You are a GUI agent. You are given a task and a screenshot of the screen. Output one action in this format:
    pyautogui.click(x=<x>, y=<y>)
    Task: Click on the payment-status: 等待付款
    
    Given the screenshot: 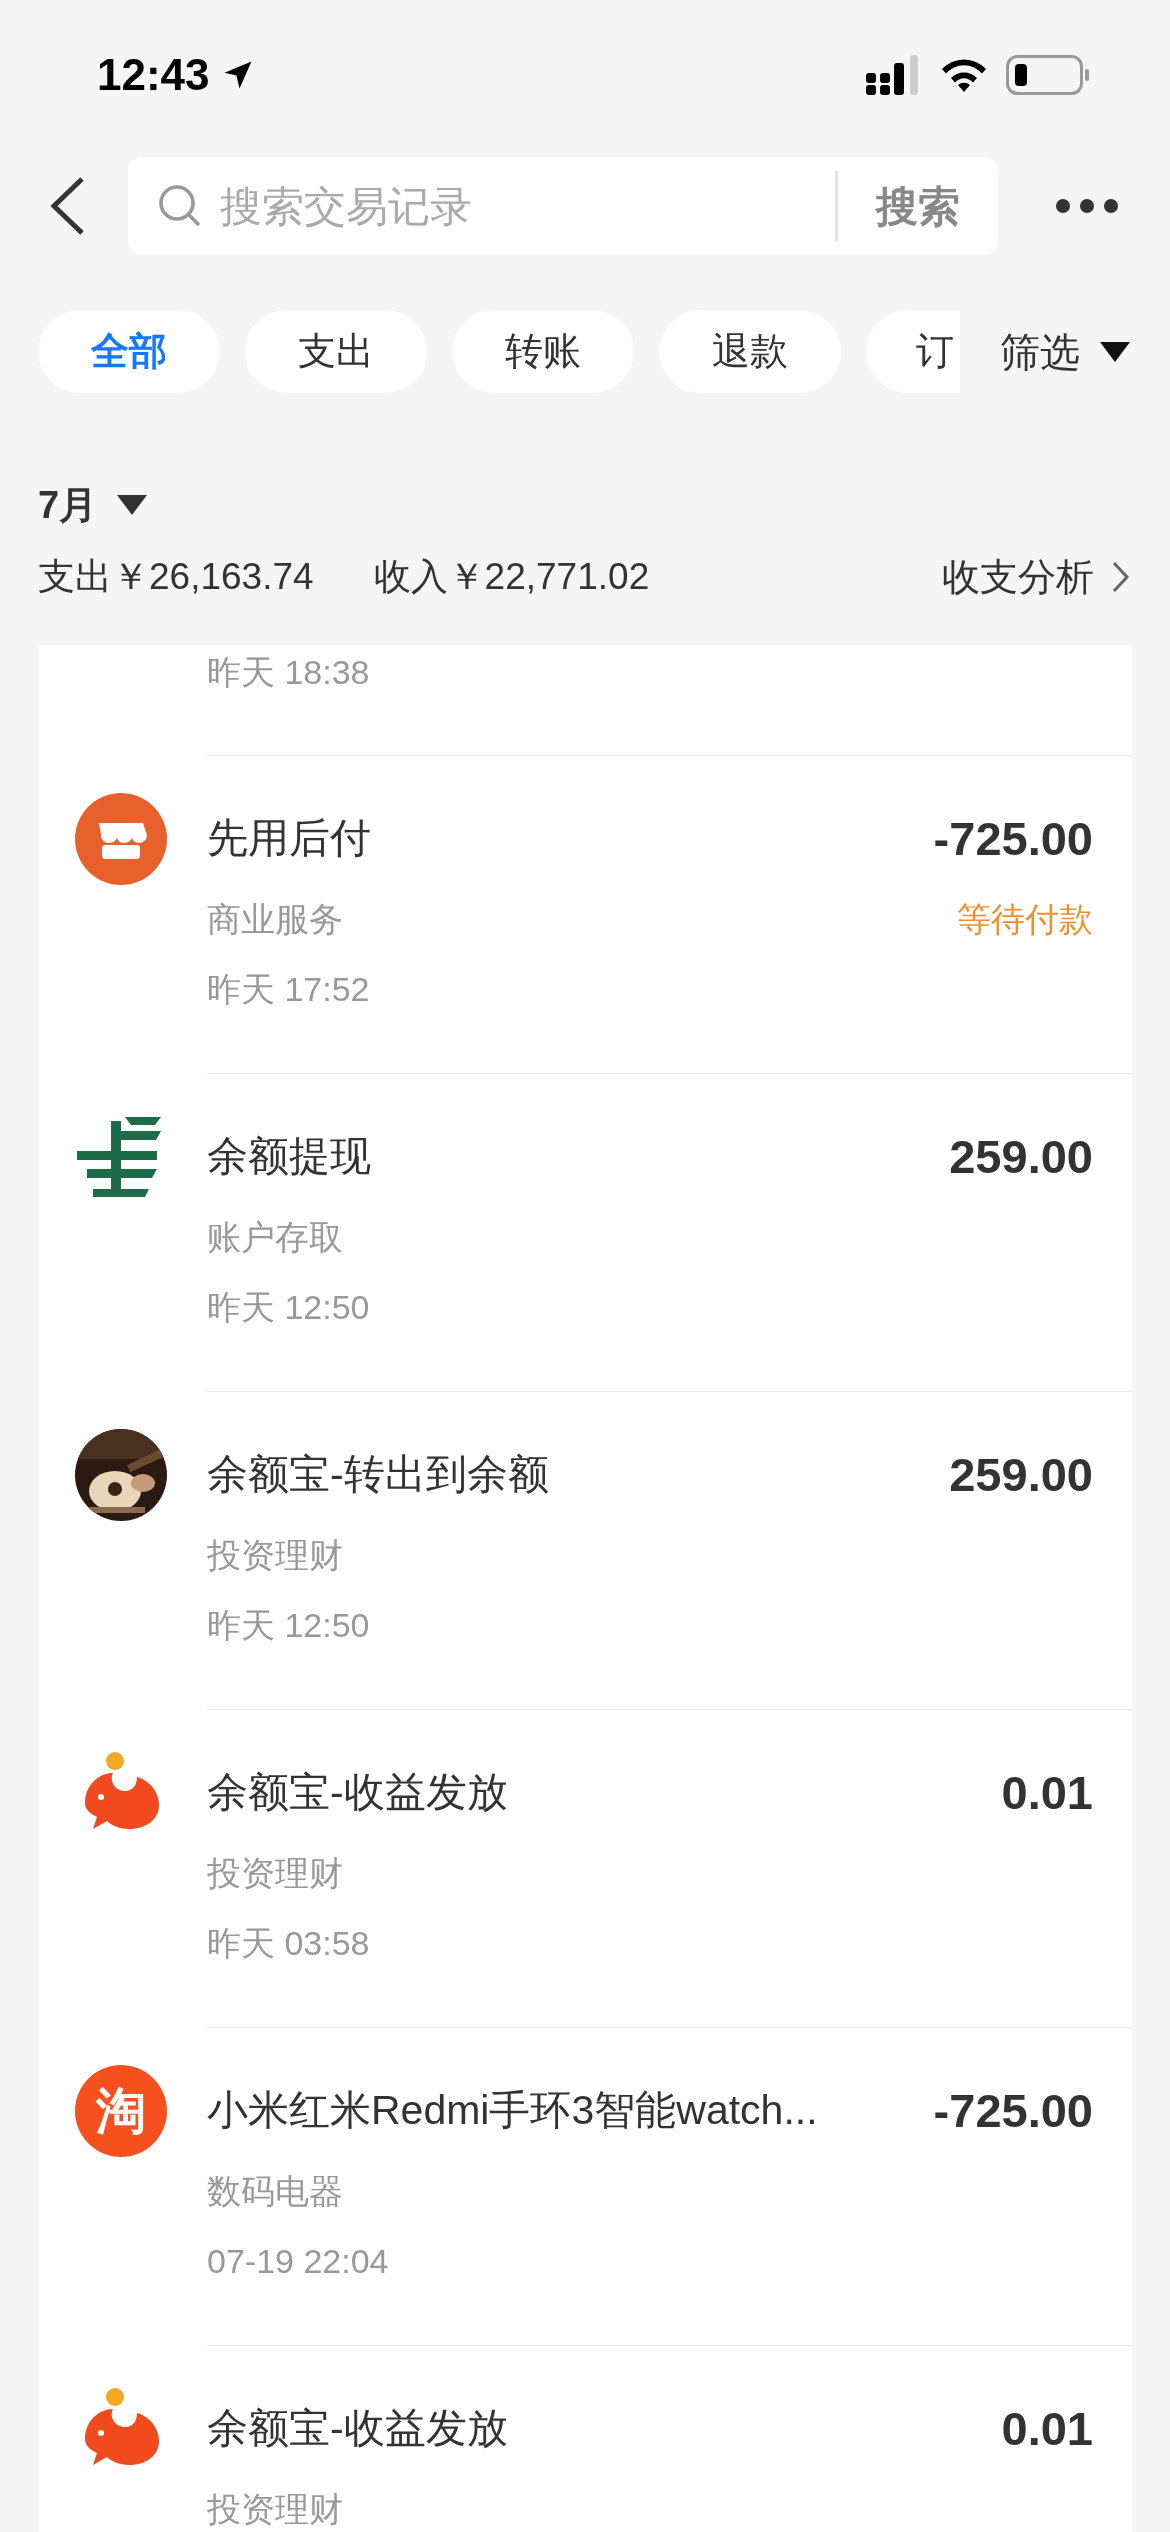 What is the action you would take?
    pyautogui.click(x=1025, y=919)
    